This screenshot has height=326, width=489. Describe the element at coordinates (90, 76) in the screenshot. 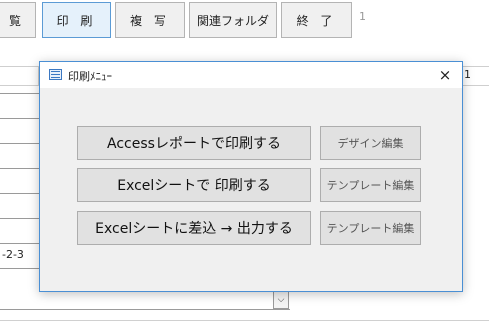

I see `dialog-title: 印刷ﾒﾆｭｰ` at that location.